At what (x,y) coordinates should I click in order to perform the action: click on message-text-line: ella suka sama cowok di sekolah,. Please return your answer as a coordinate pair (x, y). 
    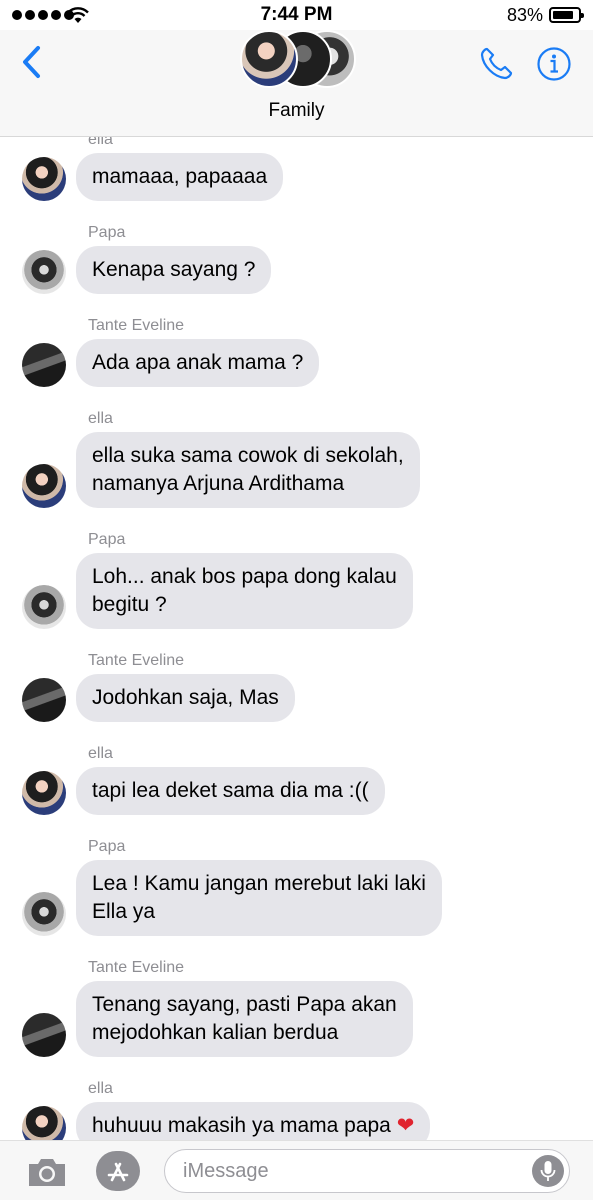
    Looking at the image, I should click on (248, 456).